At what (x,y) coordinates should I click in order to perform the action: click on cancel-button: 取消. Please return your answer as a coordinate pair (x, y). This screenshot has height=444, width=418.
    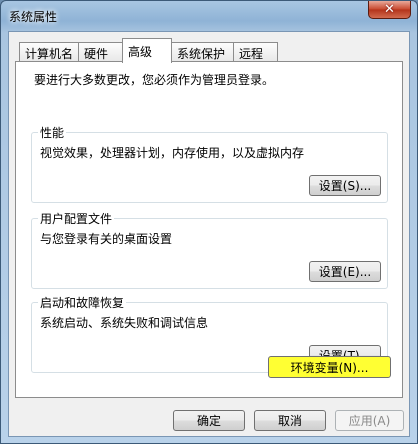
    Looking at the image, I should click on (290, 420).